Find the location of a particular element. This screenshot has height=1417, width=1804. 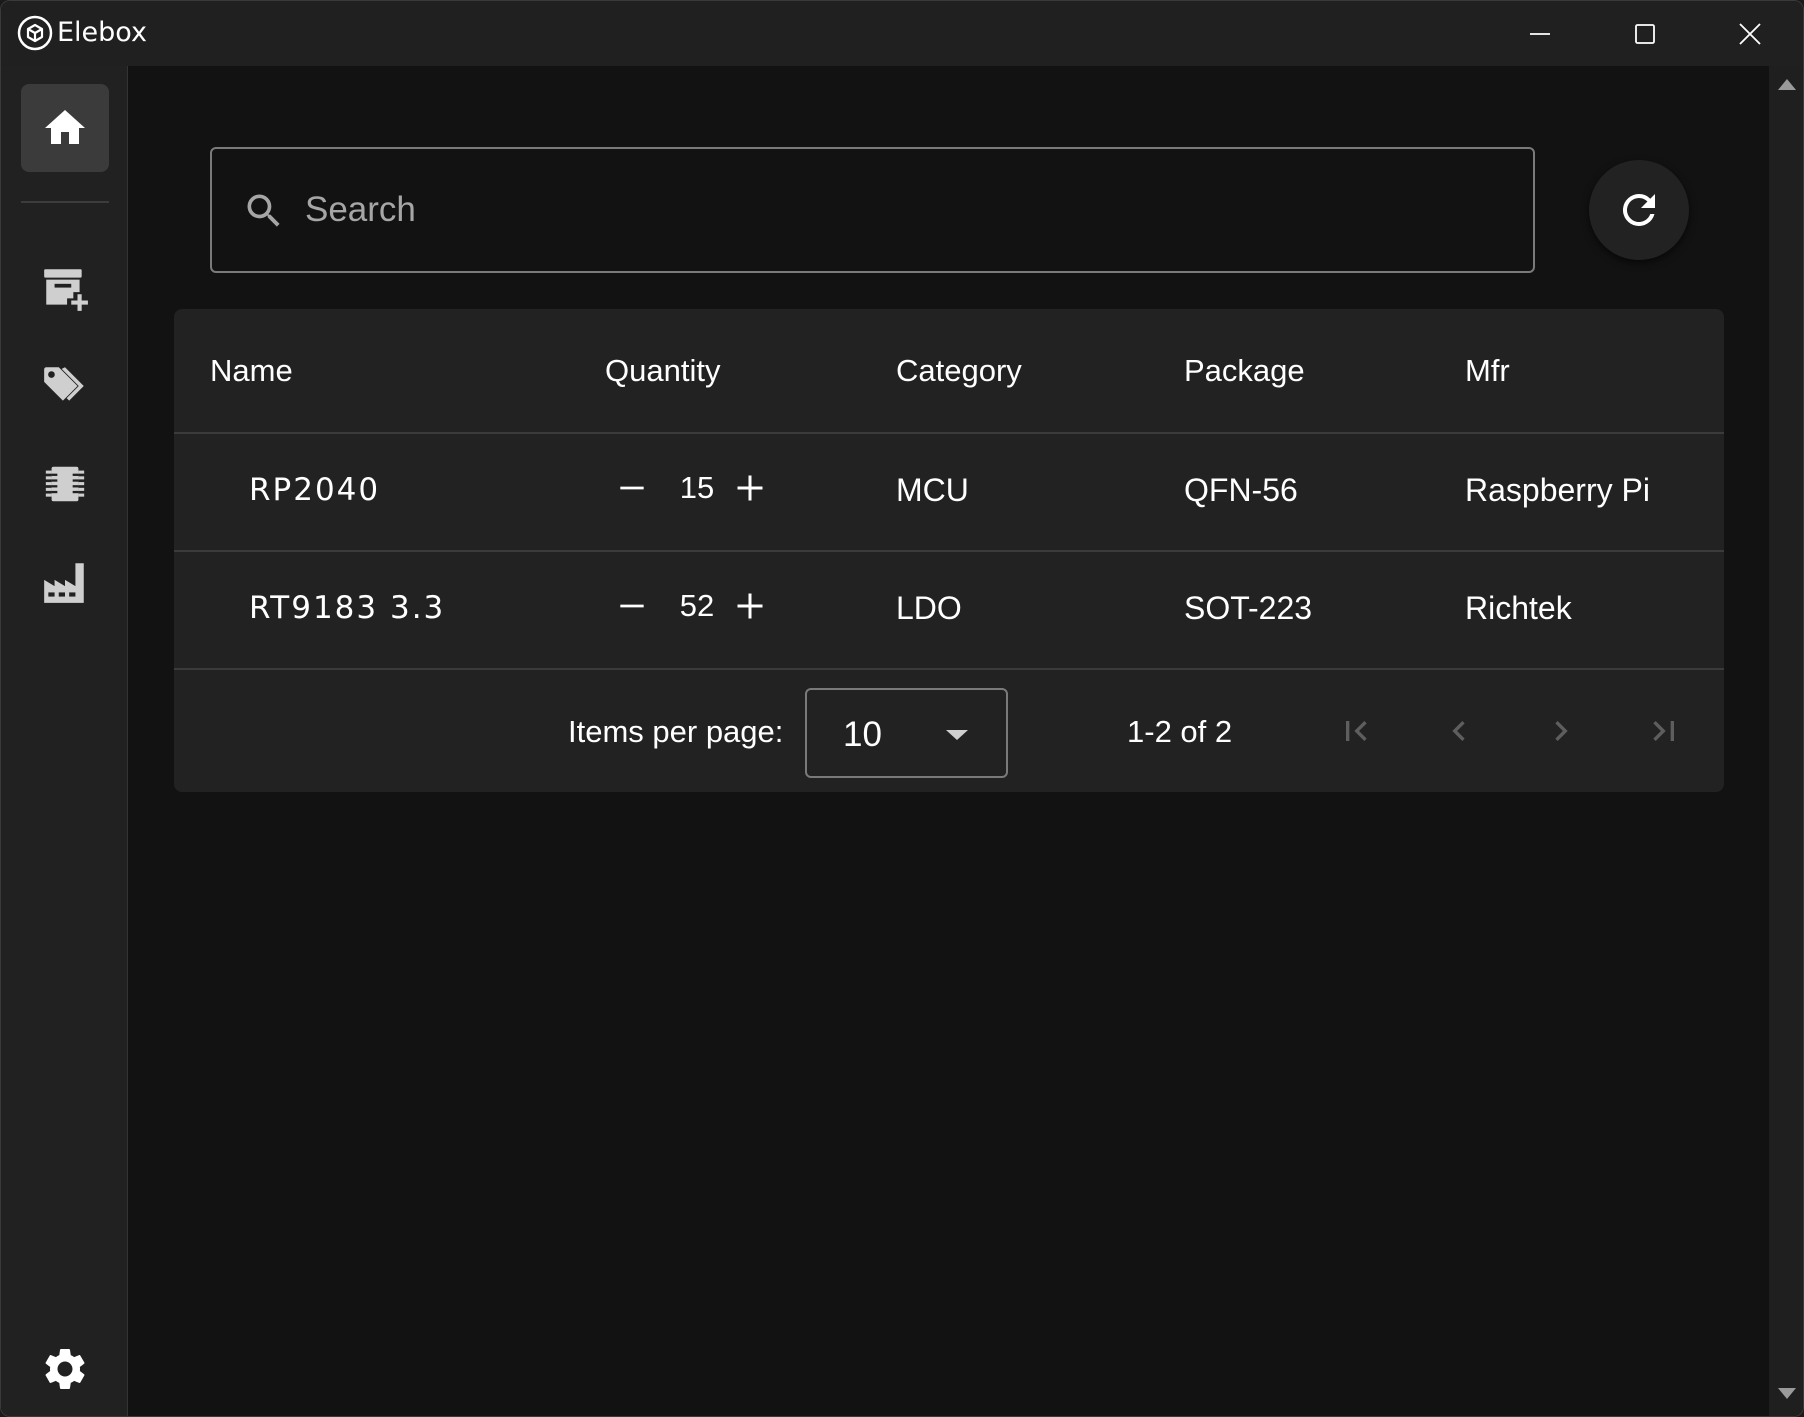

factory-icon is located at coordinates (64, 583).